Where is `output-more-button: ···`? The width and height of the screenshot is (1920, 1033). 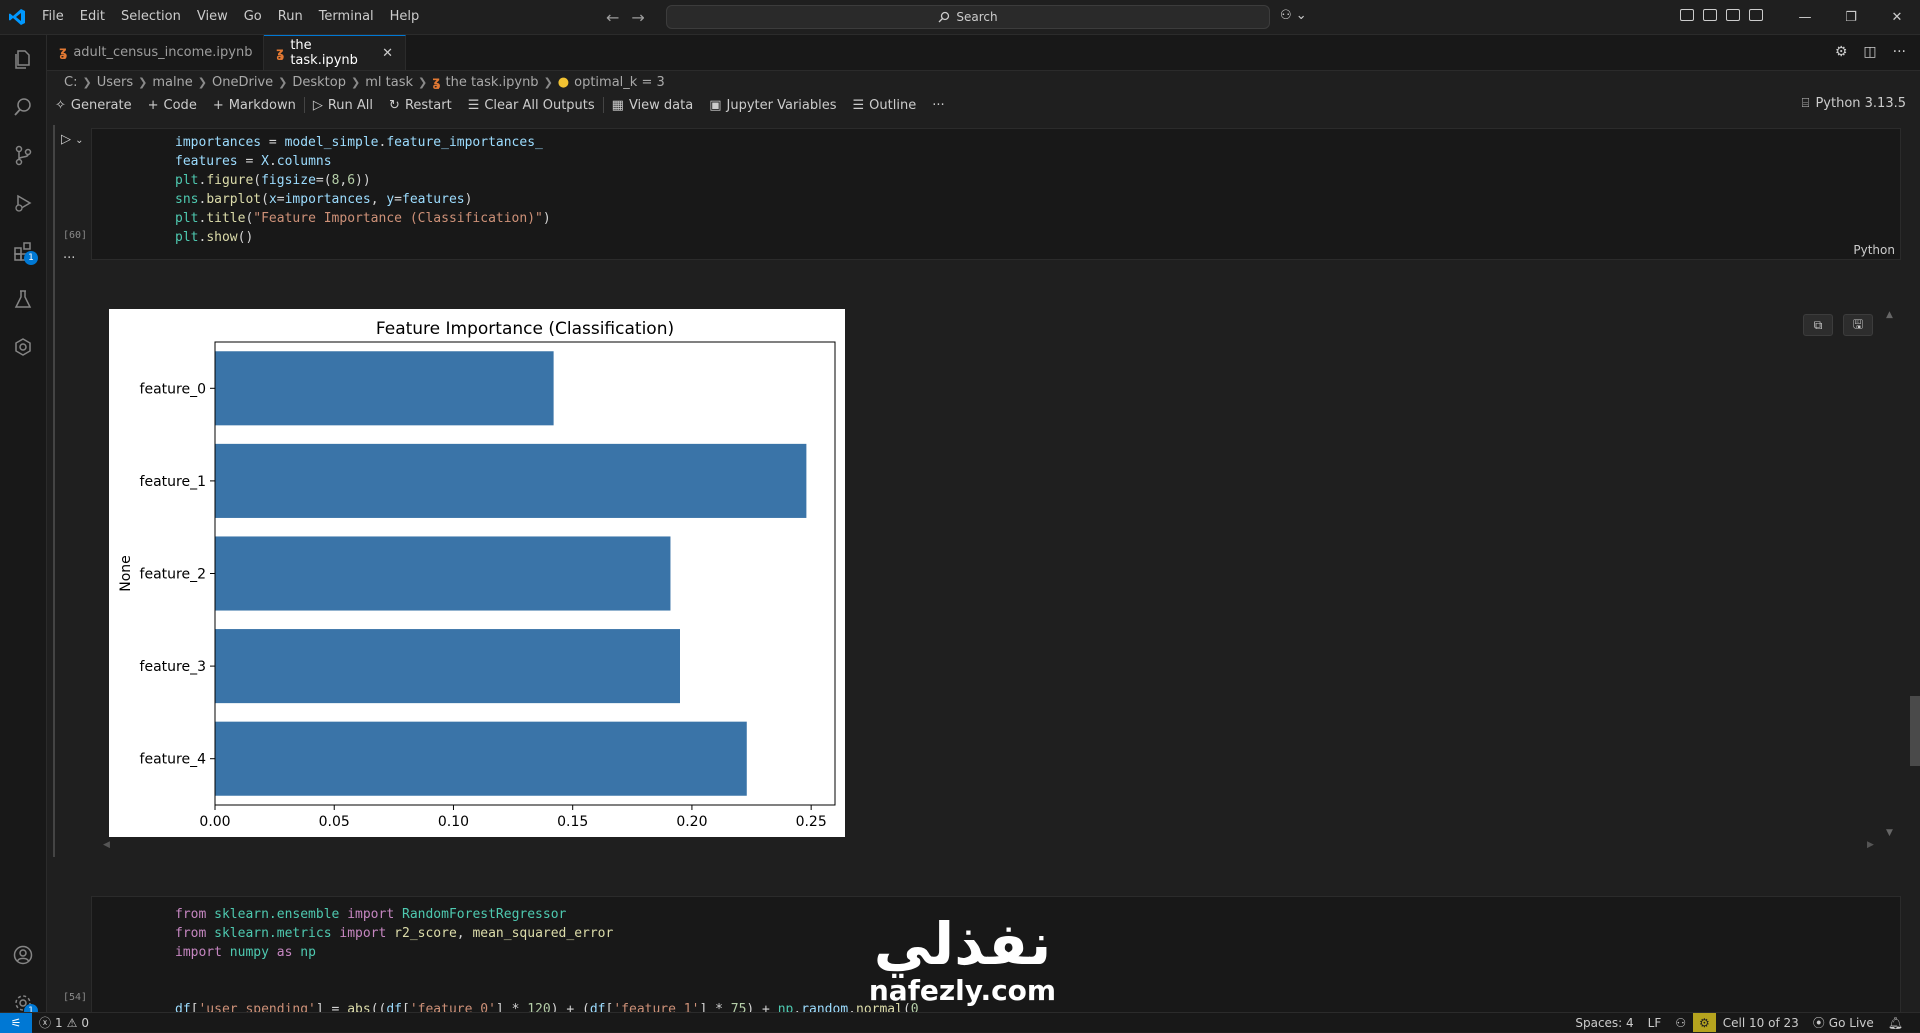
output-more-button: ··· is located at coordinates (69, 258).